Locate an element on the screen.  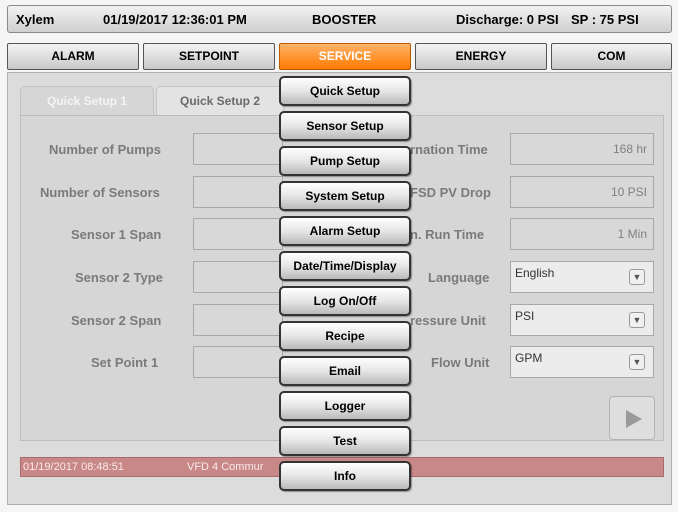
language-select: English ▼ is located at coordinates (582, 277).